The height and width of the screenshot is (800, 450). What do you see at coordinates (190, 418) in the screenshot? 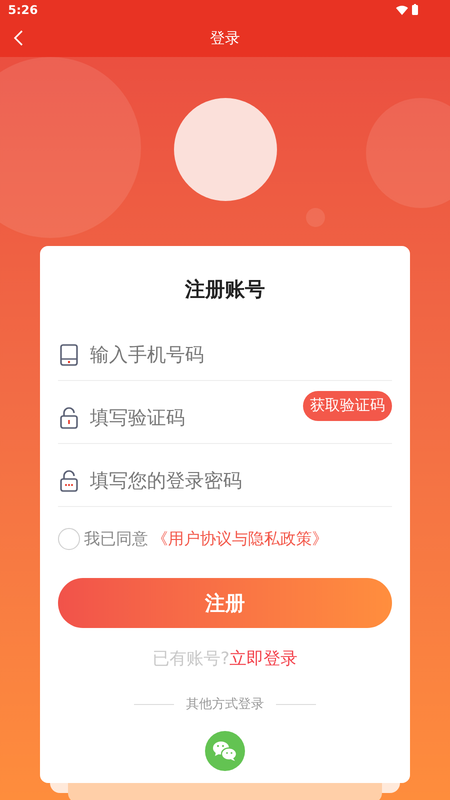
I see `input-field: 填写验证码` at bounding box center [190, 418].